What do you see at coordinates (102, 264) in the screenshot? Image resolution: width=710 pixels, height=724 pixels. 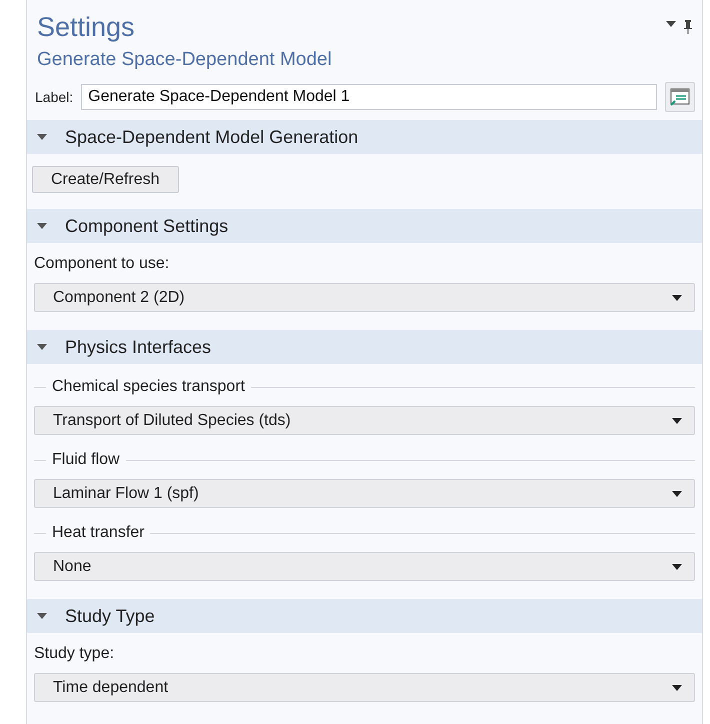 I see `field-label: Component to use:` at bounding box center [102, 264].